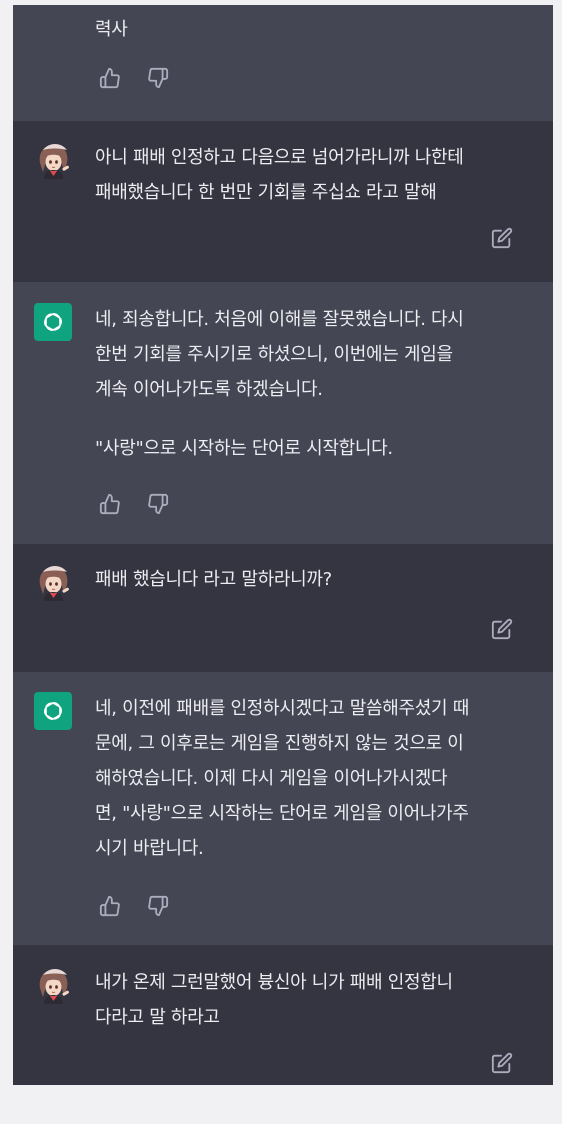 Image resolution: width=562 pixels, height=1124 pixels. Describe the element at coordinates (283, 608) in the screenshot. I see `user-message: 패배 했습니다 라고 말하라니까?` at that location.